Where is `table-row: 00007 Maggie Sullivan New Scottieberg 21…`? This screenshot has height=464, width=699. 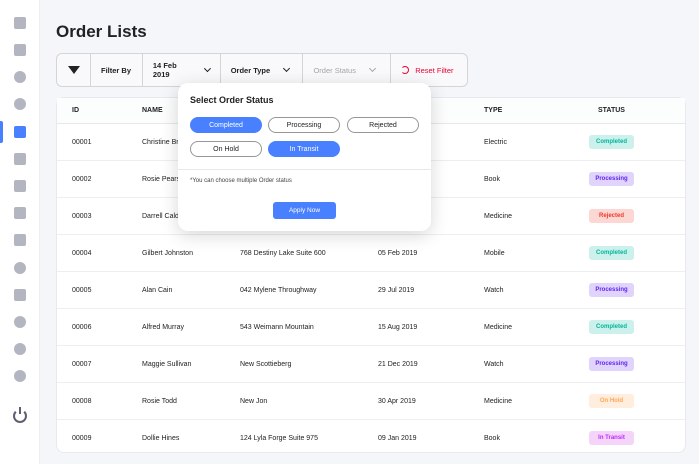
table-row: 00007 Maggie Sullivan New Scottieberg 21… is located at coordinates (371, 364).